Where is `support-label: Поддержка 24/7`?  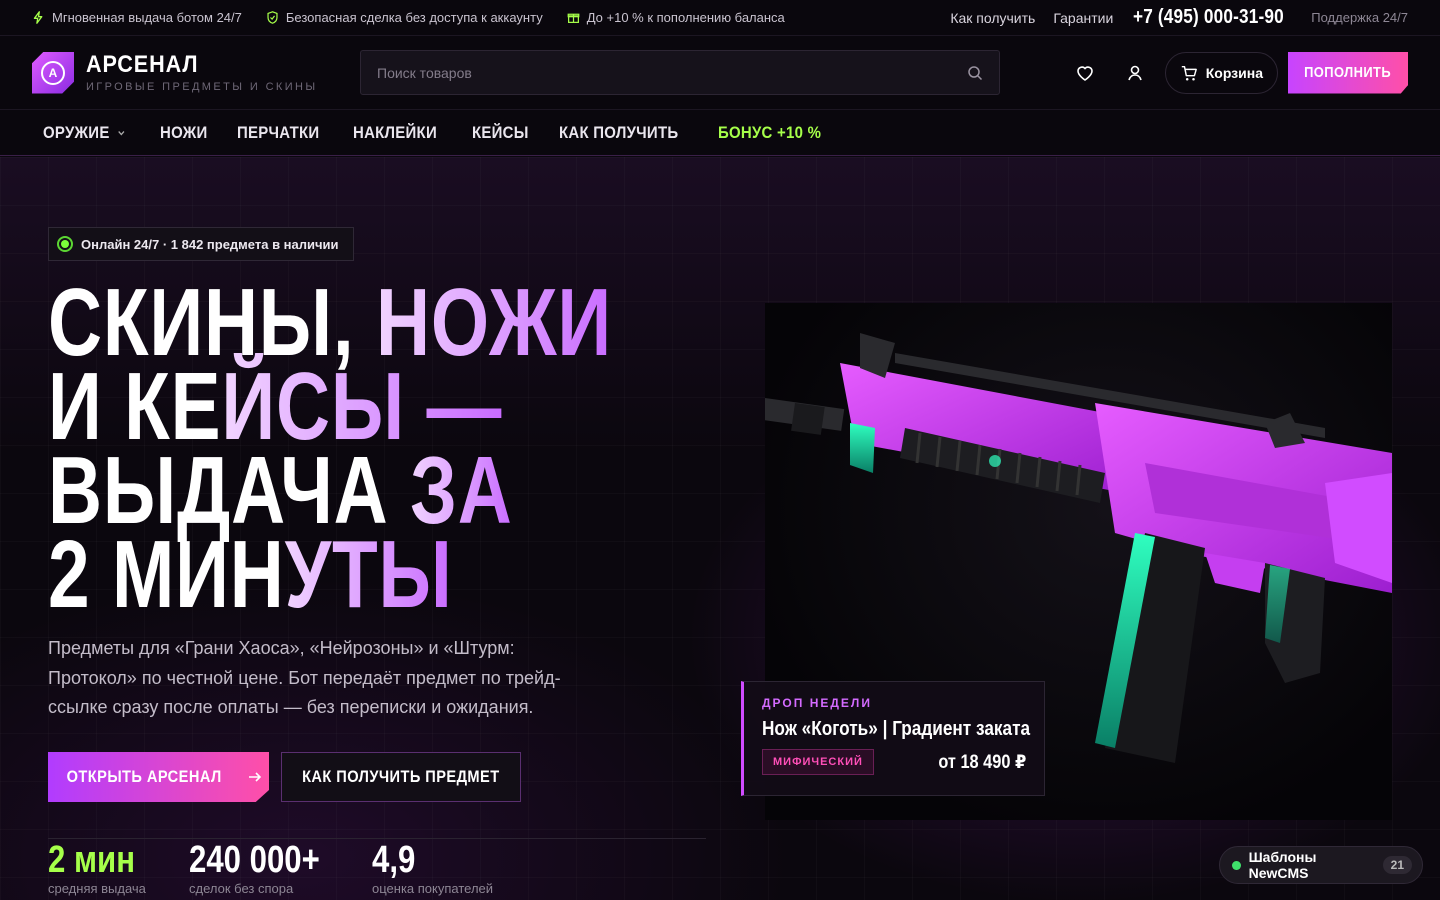
support-label: Поддержка 24/7 is located at coordinates (1359, 17).